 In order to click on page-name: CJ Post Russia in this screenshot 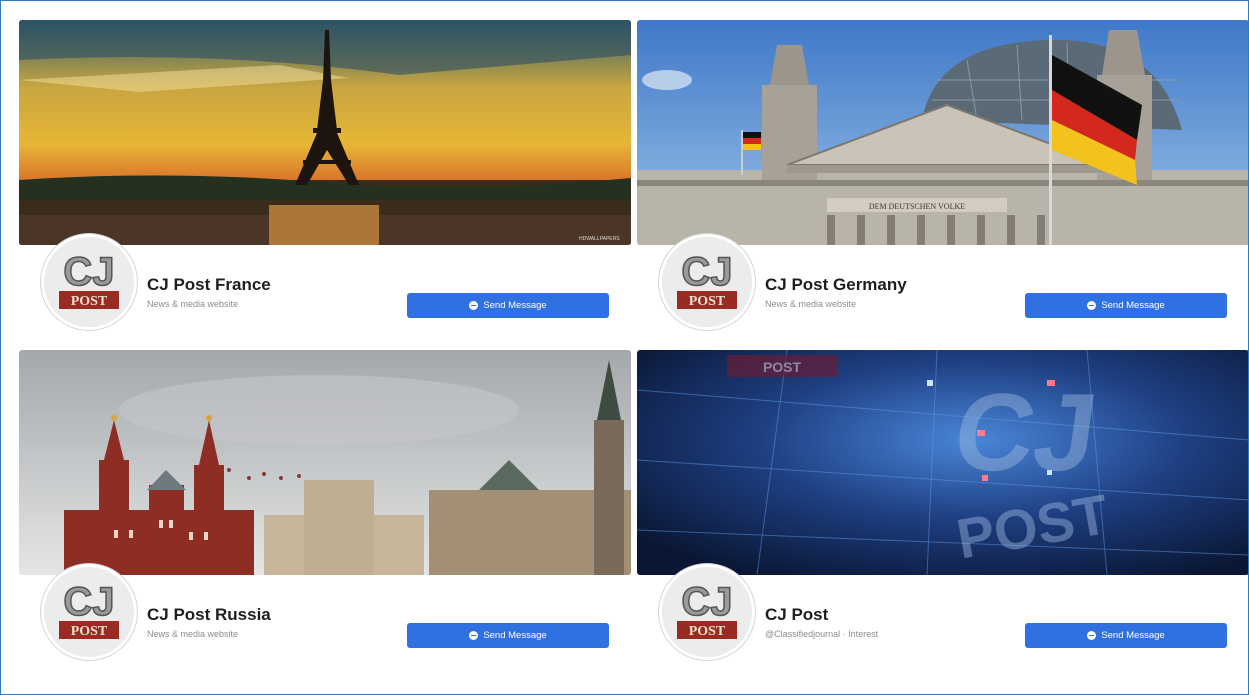, I will do `click(209, 615)`.